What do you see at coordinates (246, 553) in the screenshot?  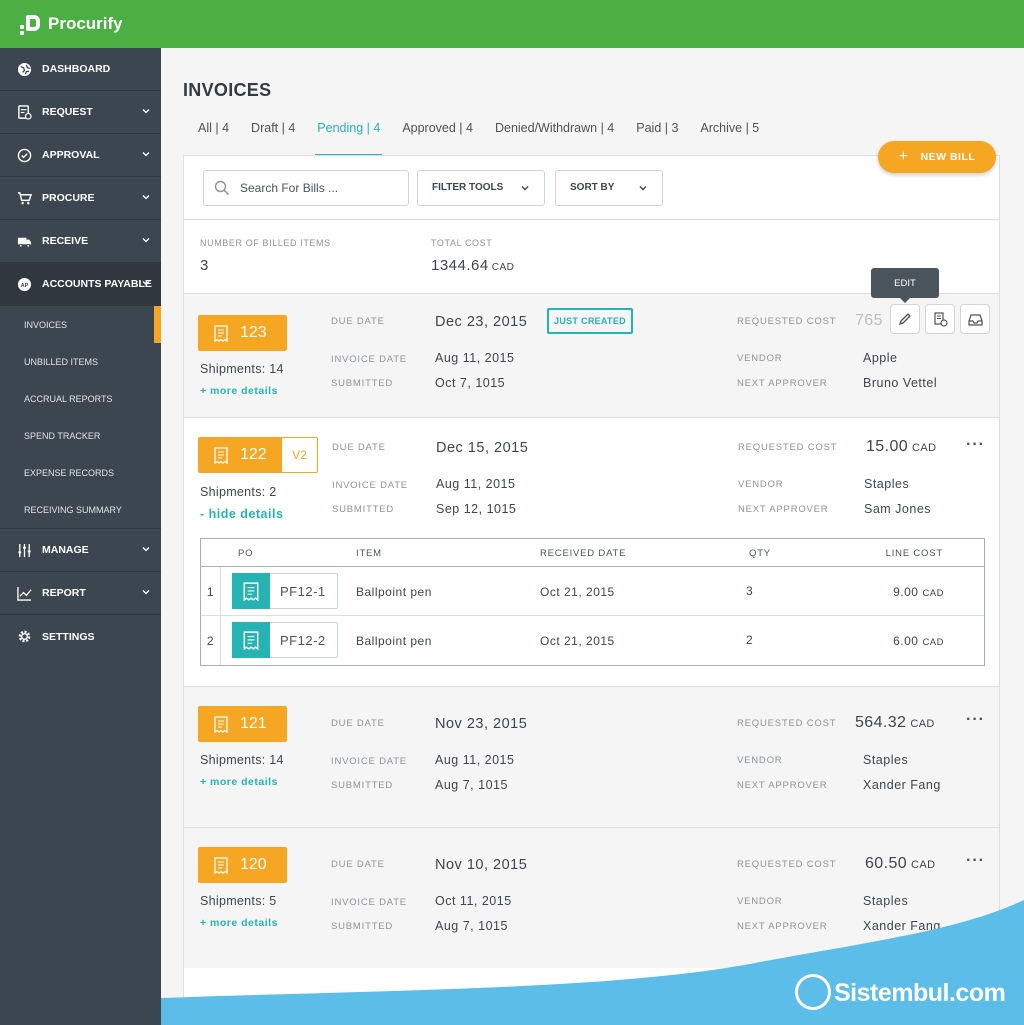 I see `col-po: PO` at bounding box center [246, 553].